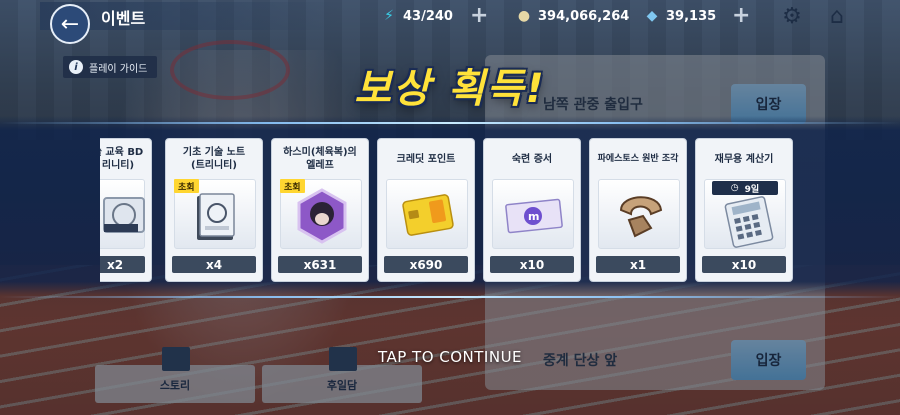 The height and width of the screenshot is (415, 900). I want to click on stamina-counter: ⚡ 43/240, so click(416, 16).